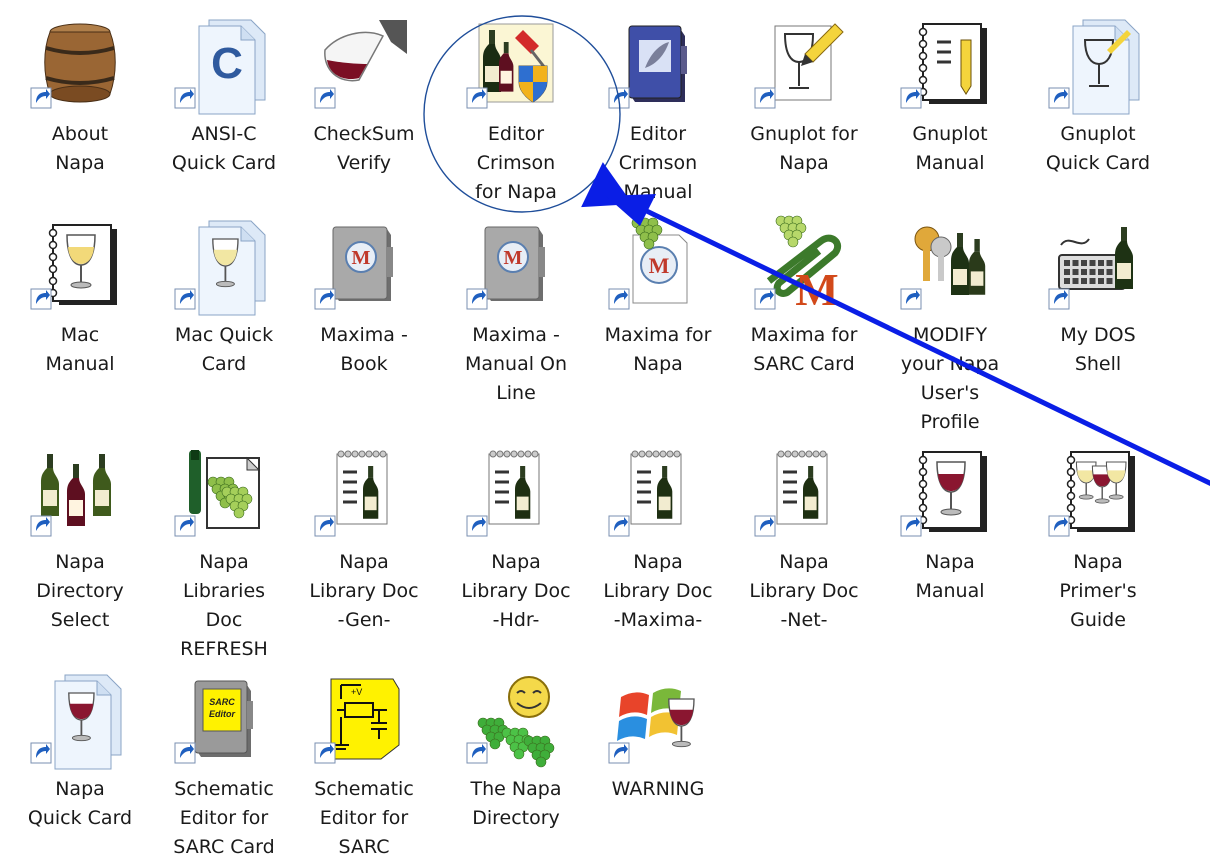 This screenshot has height=864, width=1210. I want to click on shortcut-gnuplot-for-napa: Gnuplot for Napa, so click(804, 100).